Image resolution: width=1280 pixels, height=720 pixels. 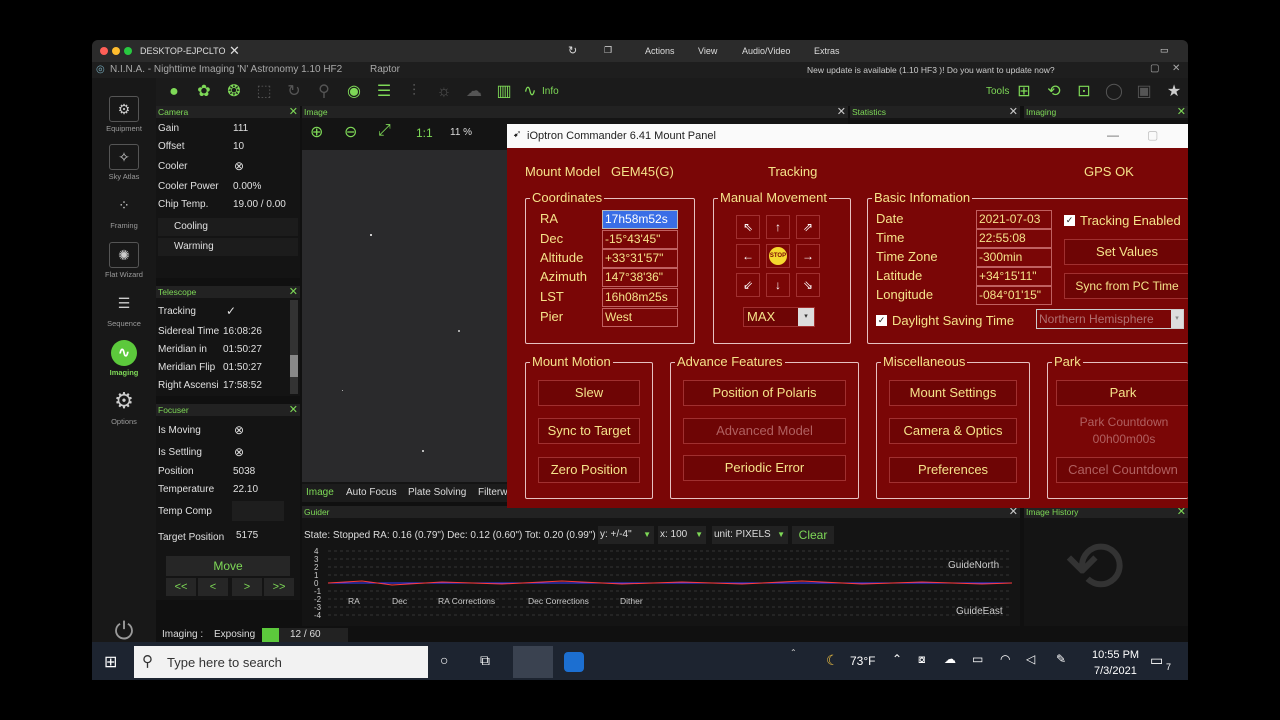 I want to click on rotator-icon: ⬚, so click(x=264, y=92).